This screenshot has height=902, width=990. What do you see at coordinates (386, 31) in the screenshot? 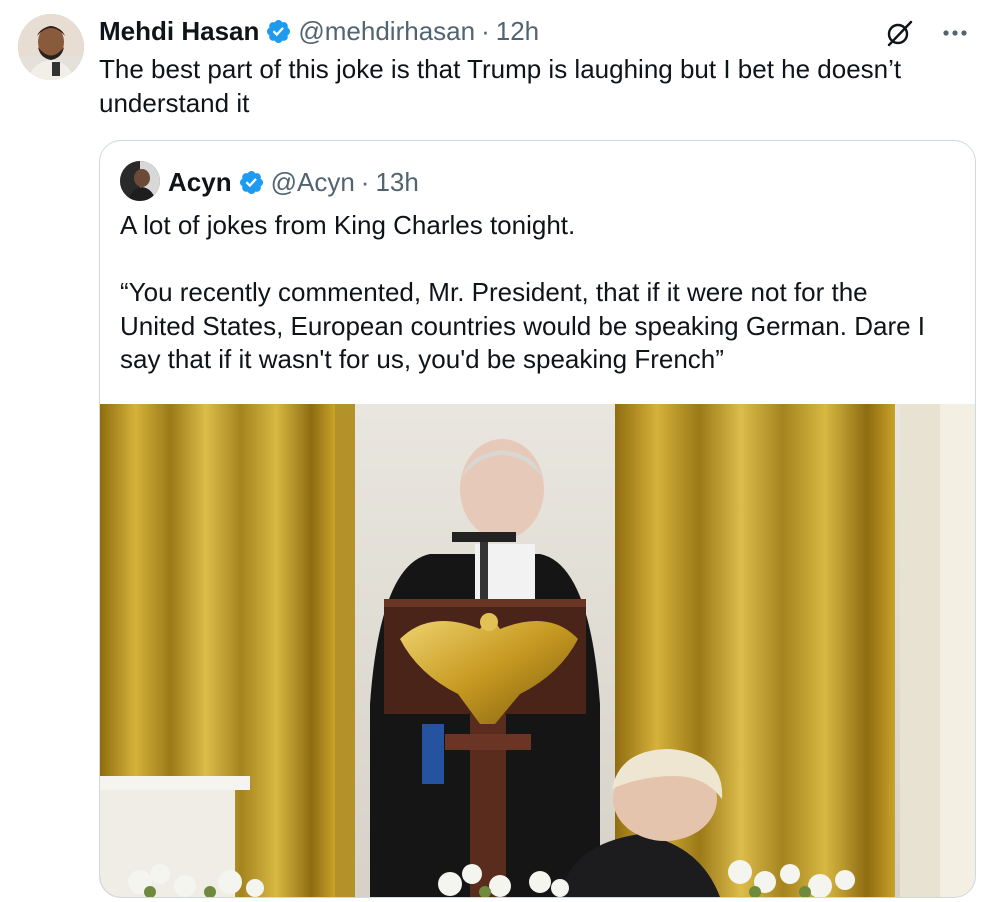
I see `author-handle: @mehdirhasan` at bounding box center [386, 31].